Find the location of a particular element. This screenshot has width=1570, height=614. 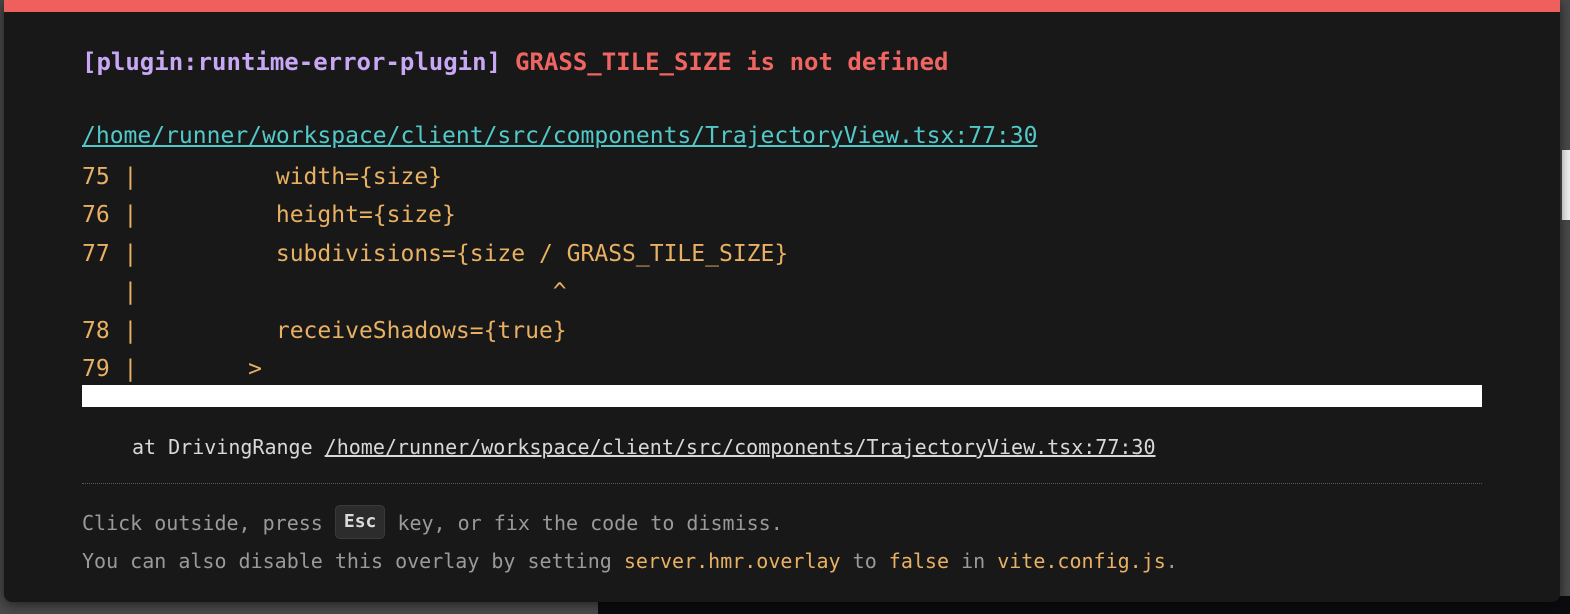

esc-key: Esc is located at coordinates (360, 521).